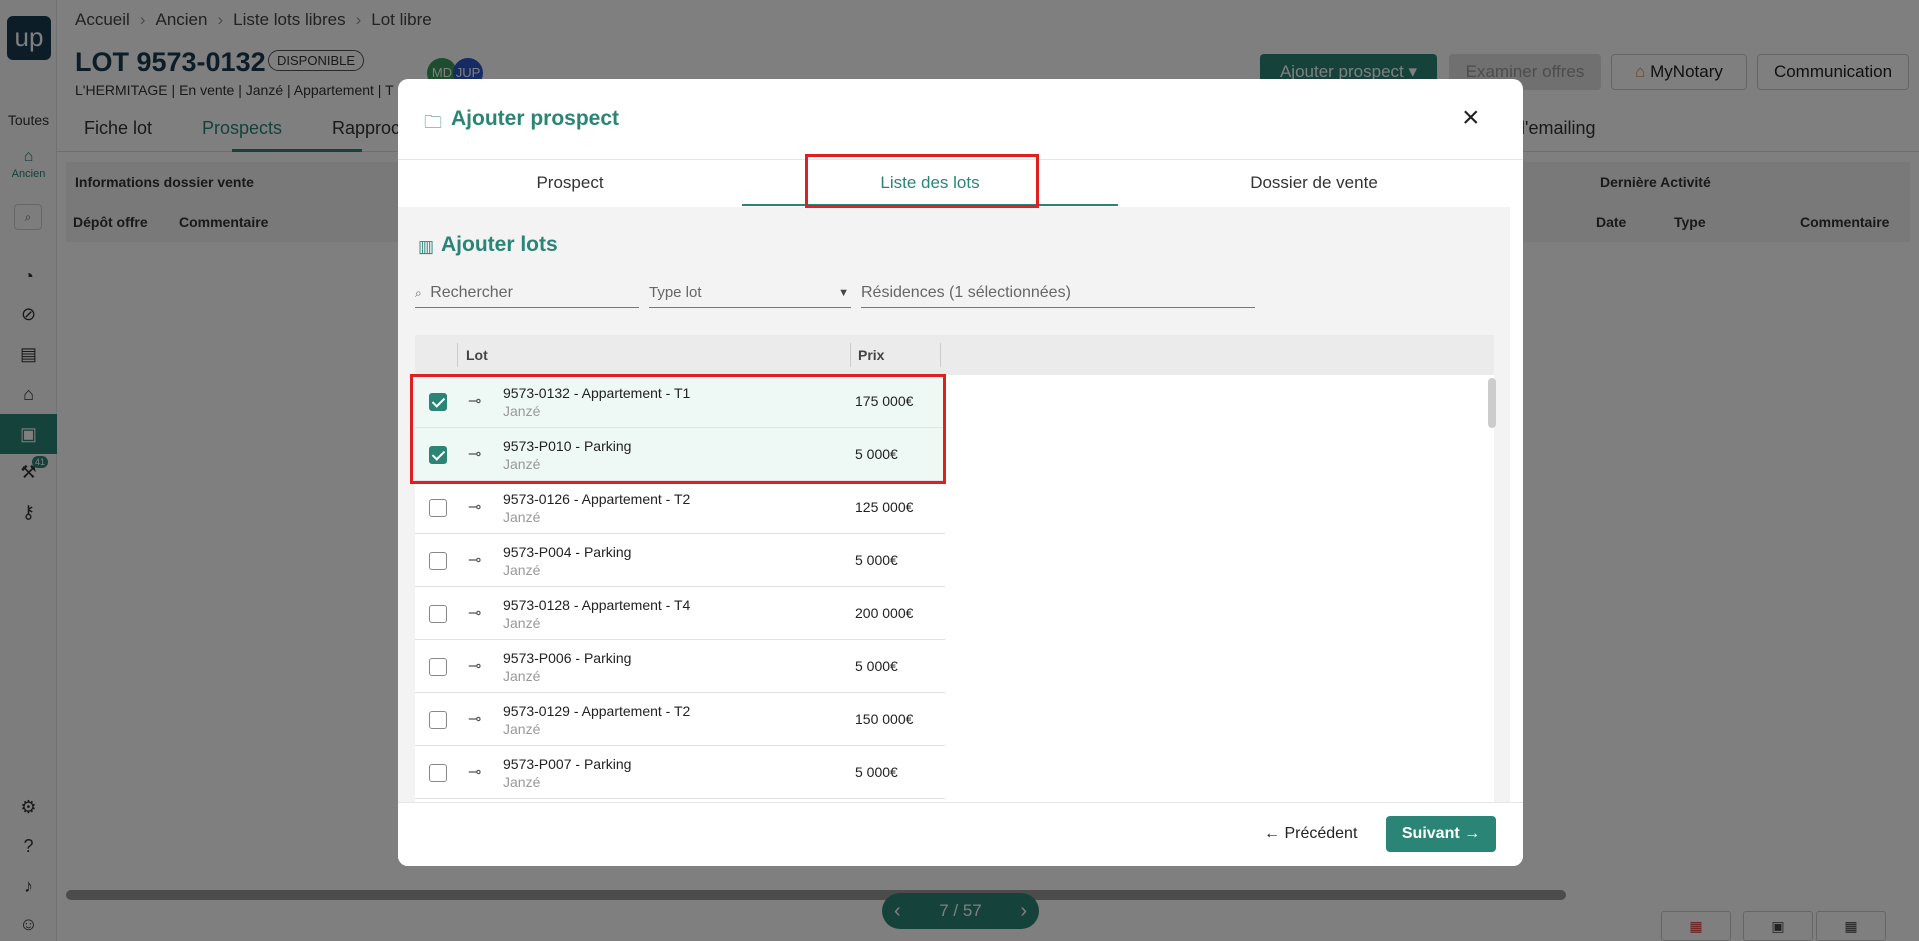 Image resolution: width=1919 pixels, height=941 pixels. I want to click on building-icon: ▥, so click(426, 246).